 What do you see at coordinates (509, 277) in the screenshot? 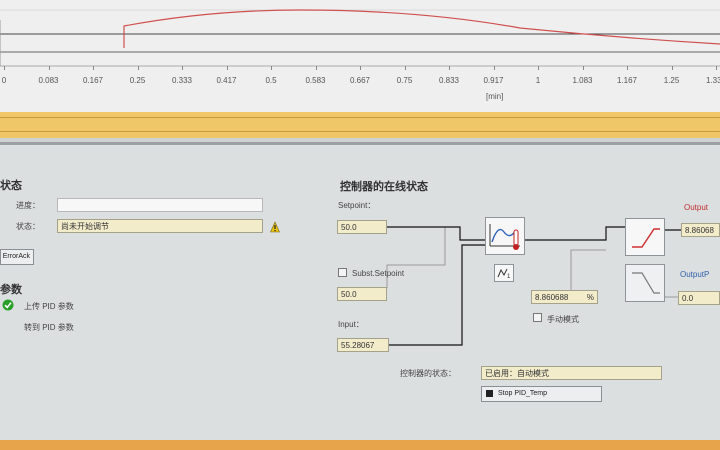
I see `svg-text: 1` at bounding box center [509, 277].